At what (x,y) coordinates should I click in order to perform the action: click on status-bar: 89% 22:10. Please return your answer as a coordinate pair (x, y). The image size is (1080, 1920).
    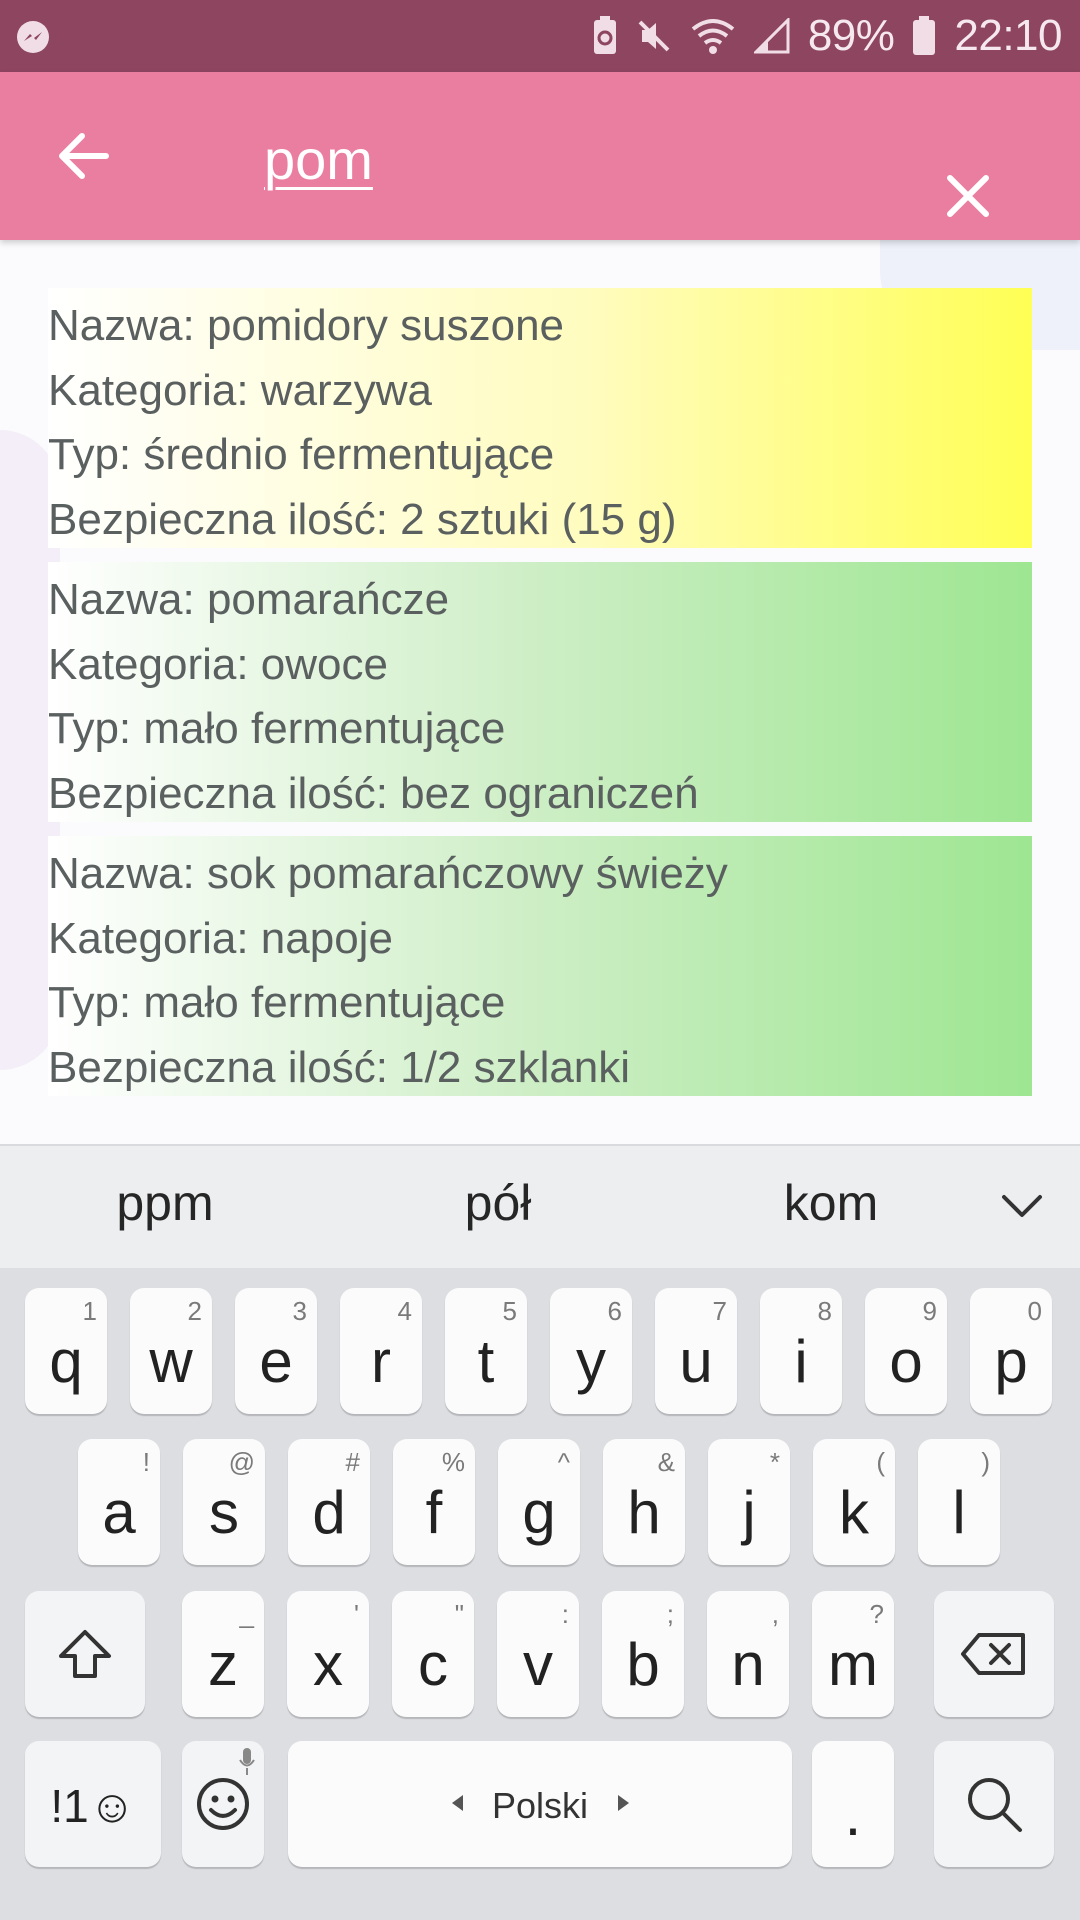
    Looking at the image, I should click on (540, 36).